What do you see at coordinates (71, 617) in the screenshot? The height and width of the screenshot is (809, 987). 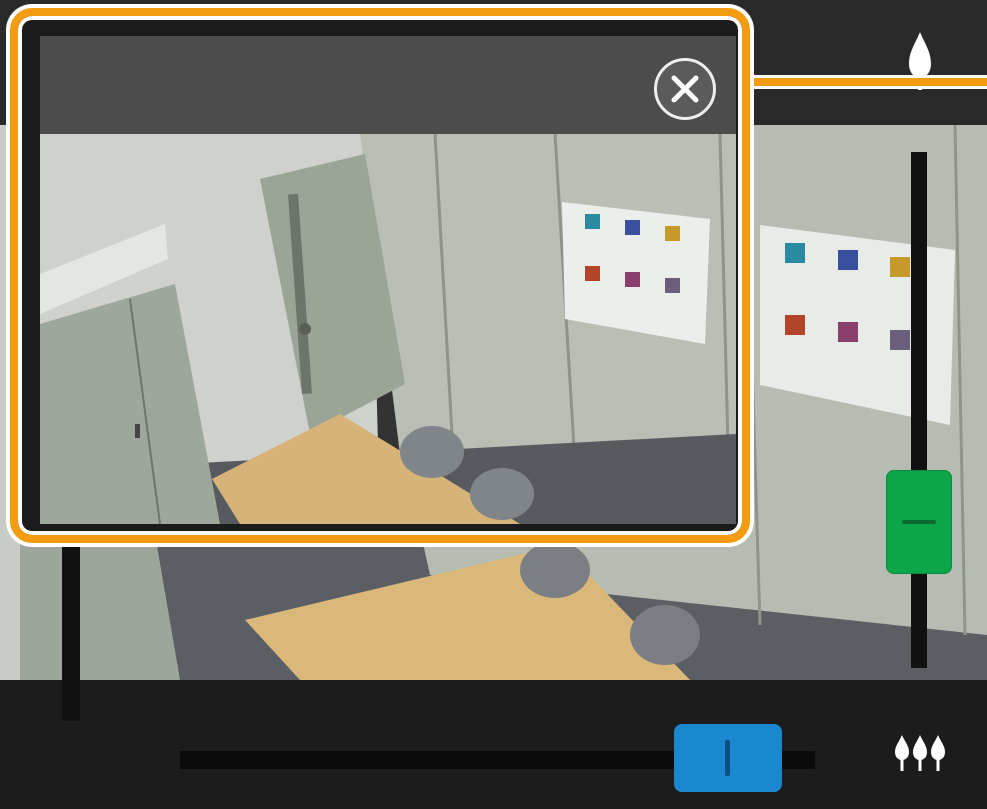 I see `left-divider-bar` at bounding box center [71, 617].